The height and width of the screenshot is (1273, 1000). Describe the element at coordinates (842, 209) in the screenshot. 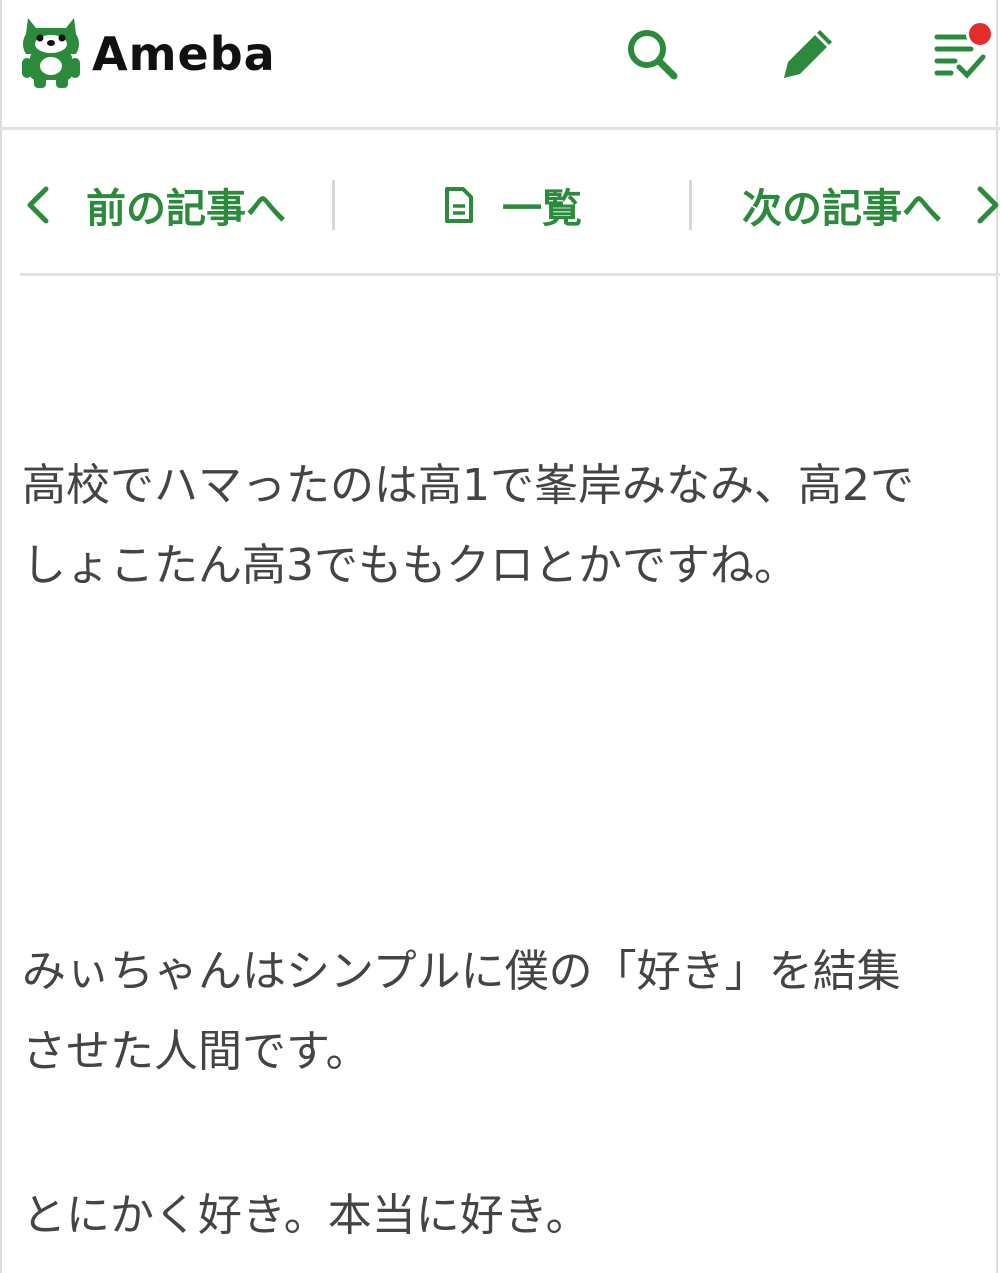

I see `next-article-label: 次の記事へ` at that location.